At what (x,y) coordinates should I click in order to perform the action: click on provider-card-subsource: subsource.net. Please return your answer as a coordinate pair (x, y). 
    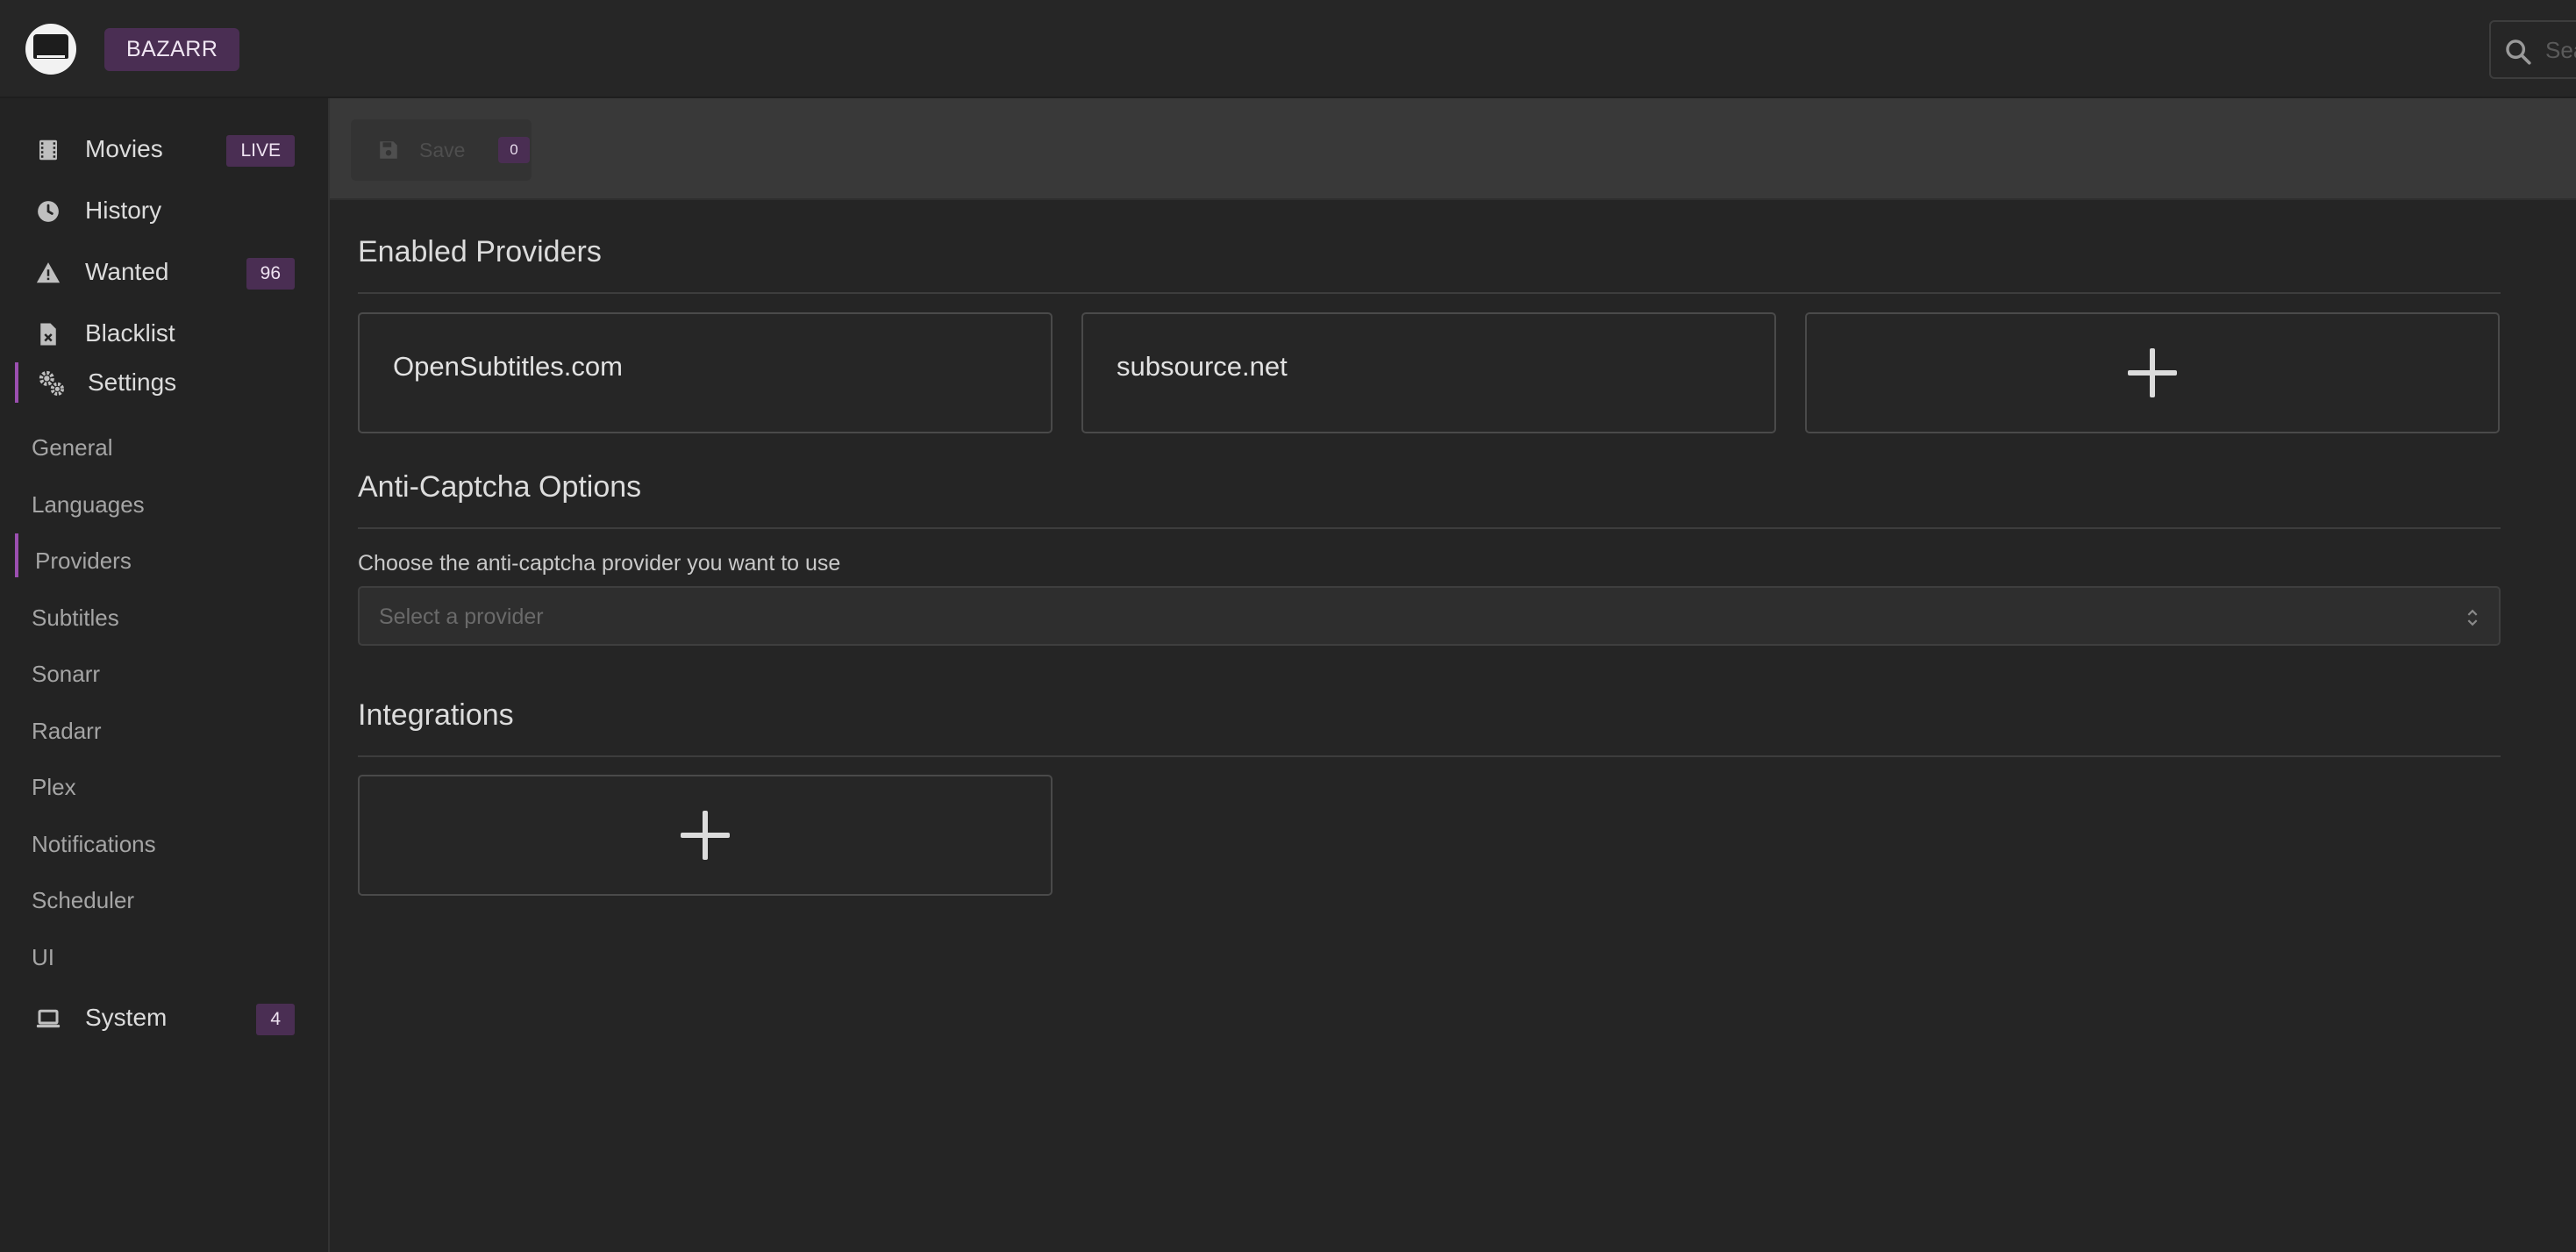
    Looking at the image, I should click on (1429, 372).